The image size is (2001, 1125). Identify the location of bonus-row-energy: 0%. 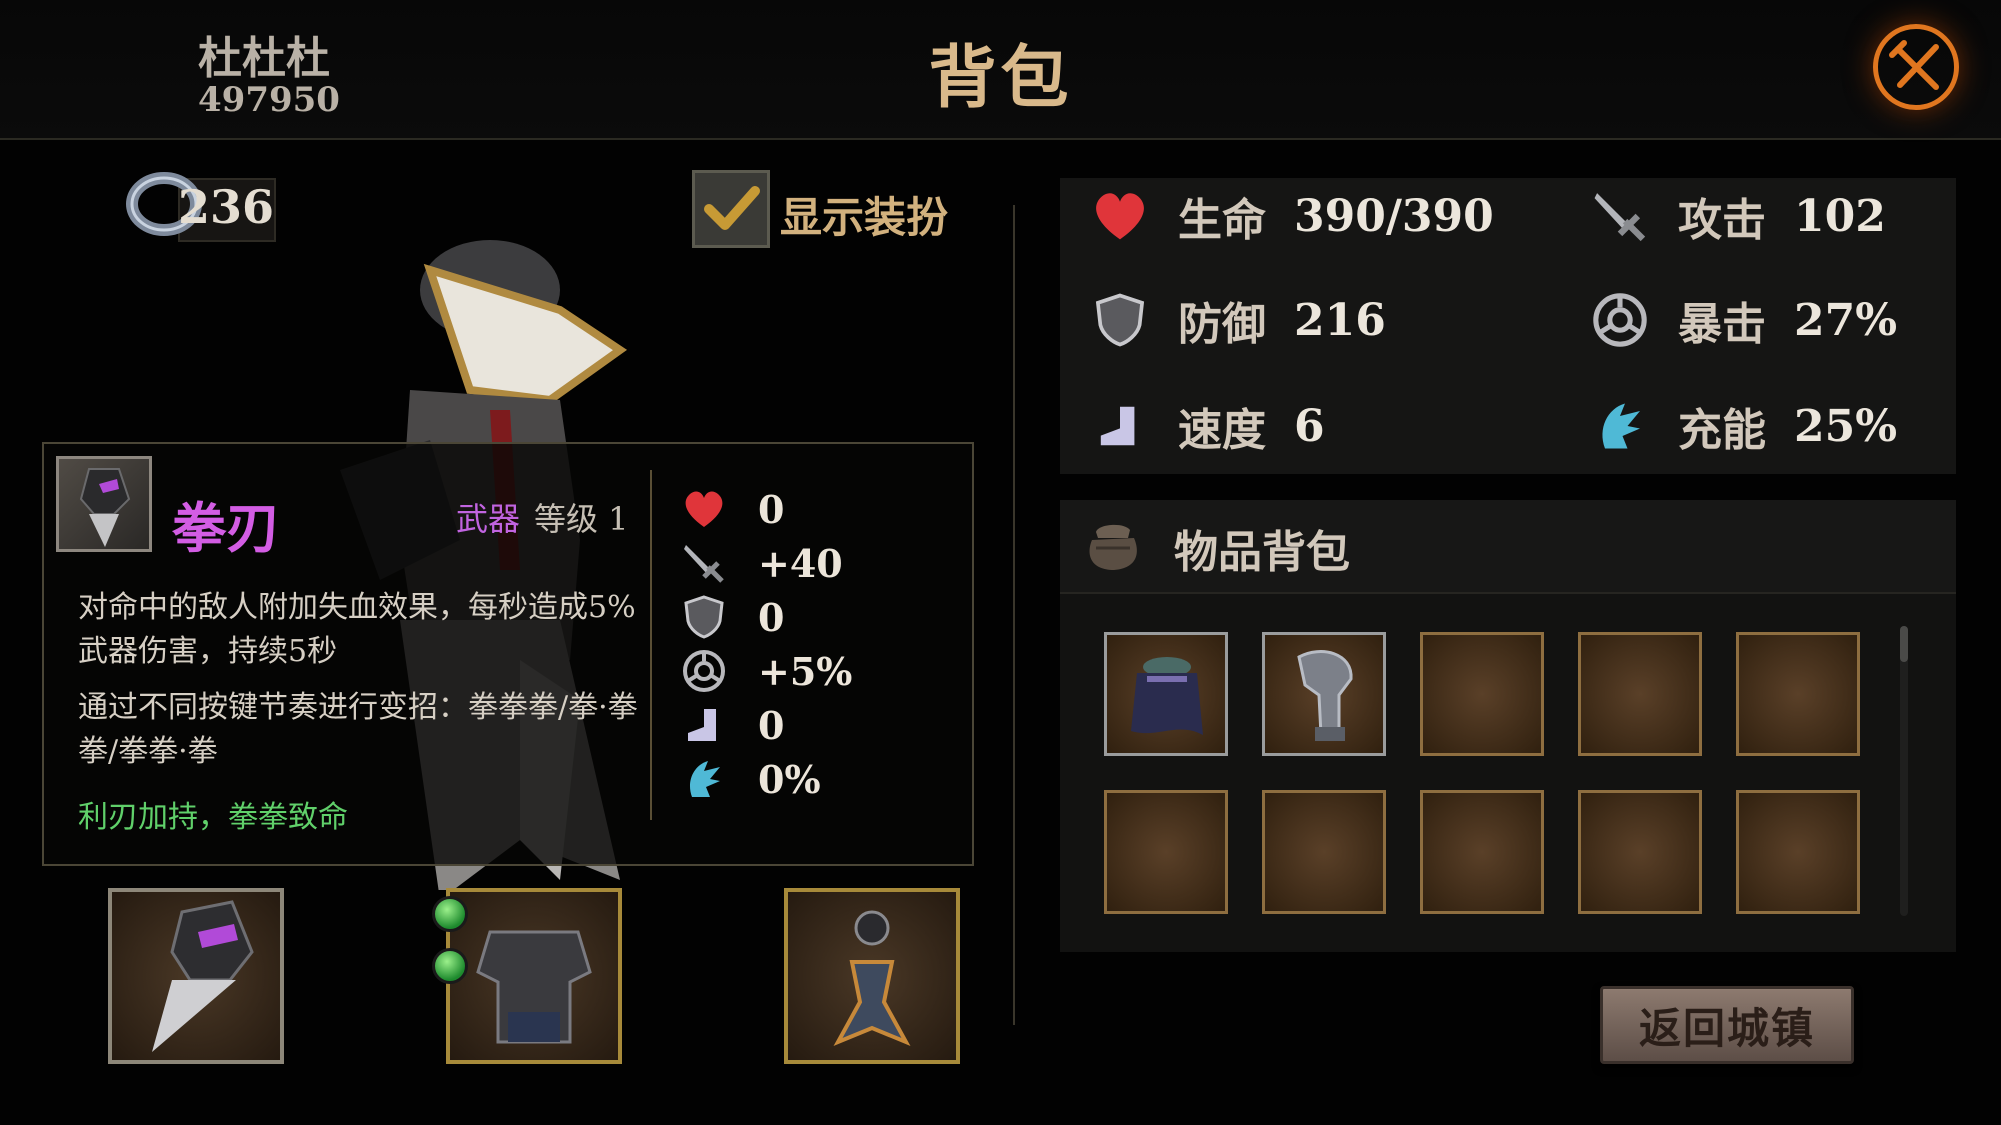
(750, 779).